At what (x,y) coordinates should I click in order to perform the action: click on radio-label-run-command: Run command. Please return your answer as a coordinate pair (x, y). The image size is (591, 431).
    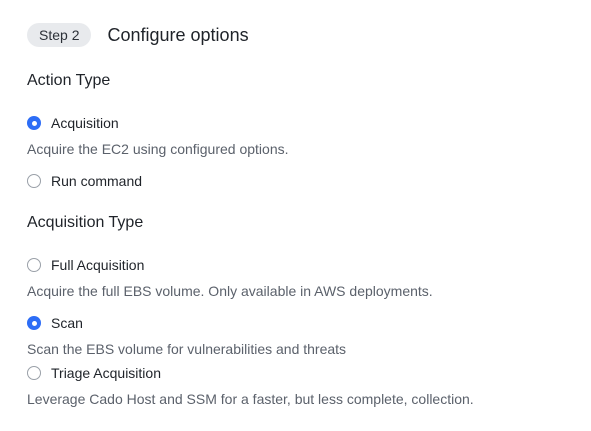
    Looking at the image, I should click on (97, 181).